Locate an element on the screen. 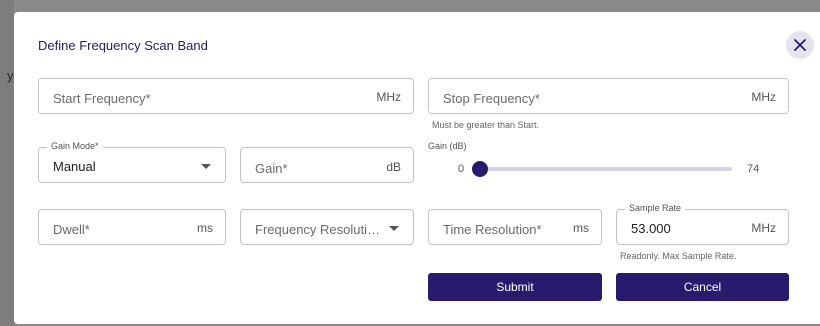 This screenshot has height=326, width=820. start-frequency-input: Start Frequency* MHz is located at coordinates (226, 96).